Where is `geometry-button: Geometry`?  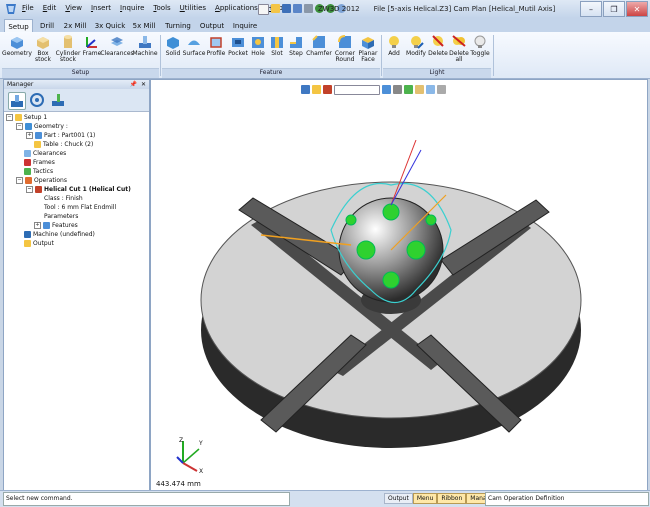
geometry-button: Geometry is located at coordinates (17, 45).